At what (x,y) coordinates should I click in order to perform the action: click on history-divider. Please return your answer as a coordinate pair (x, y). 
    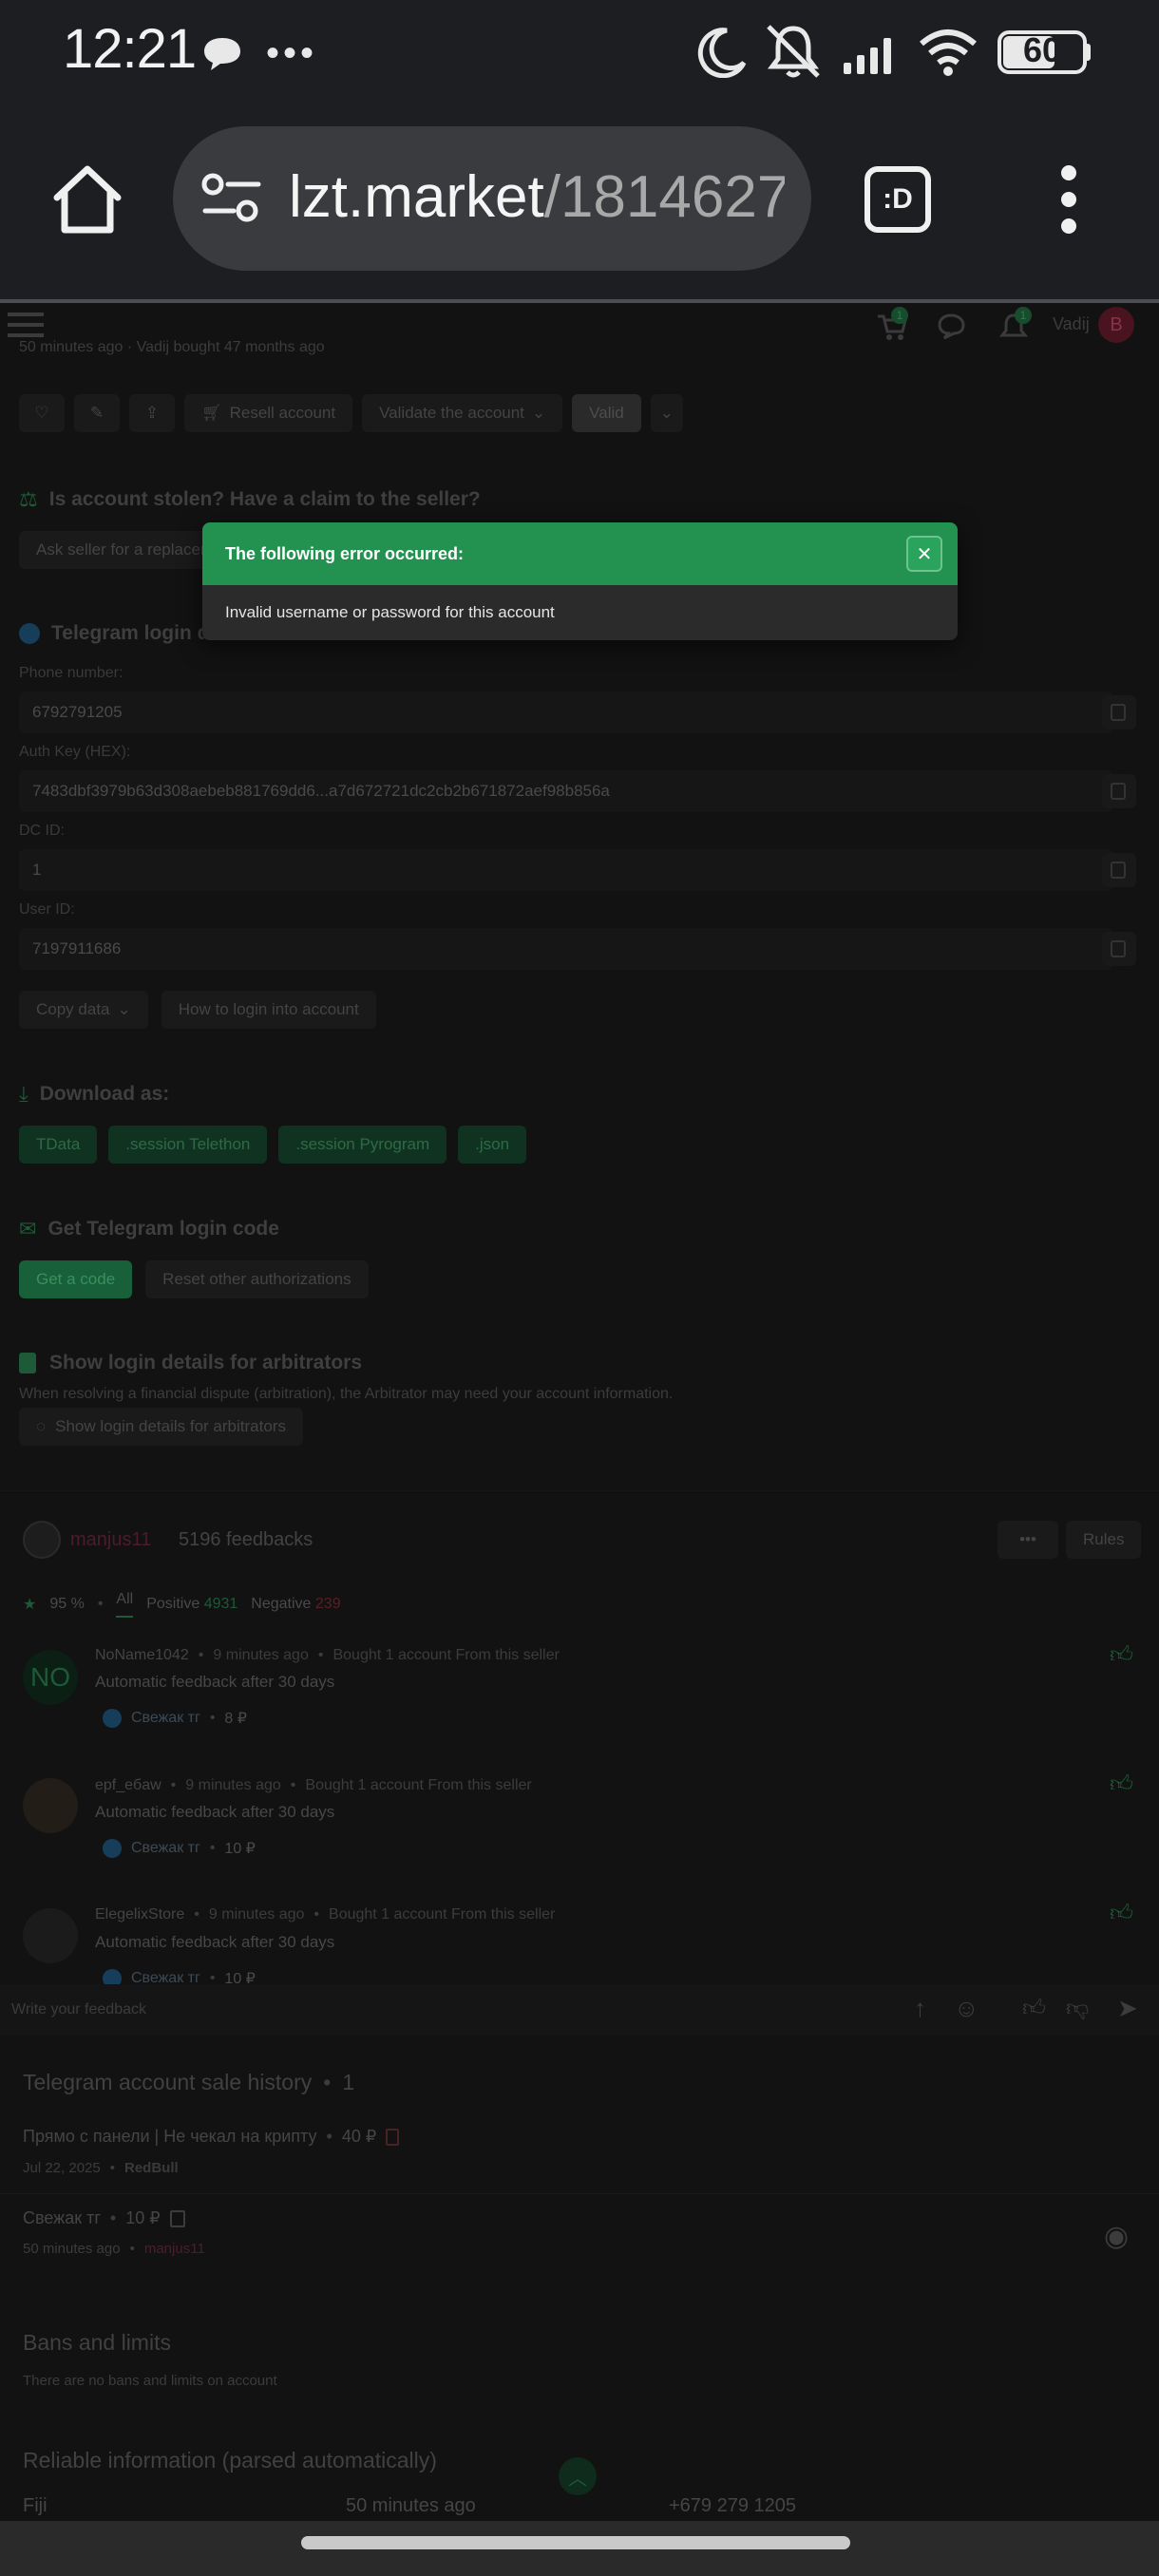
    Looking at the image, I should click on (579, 2193).